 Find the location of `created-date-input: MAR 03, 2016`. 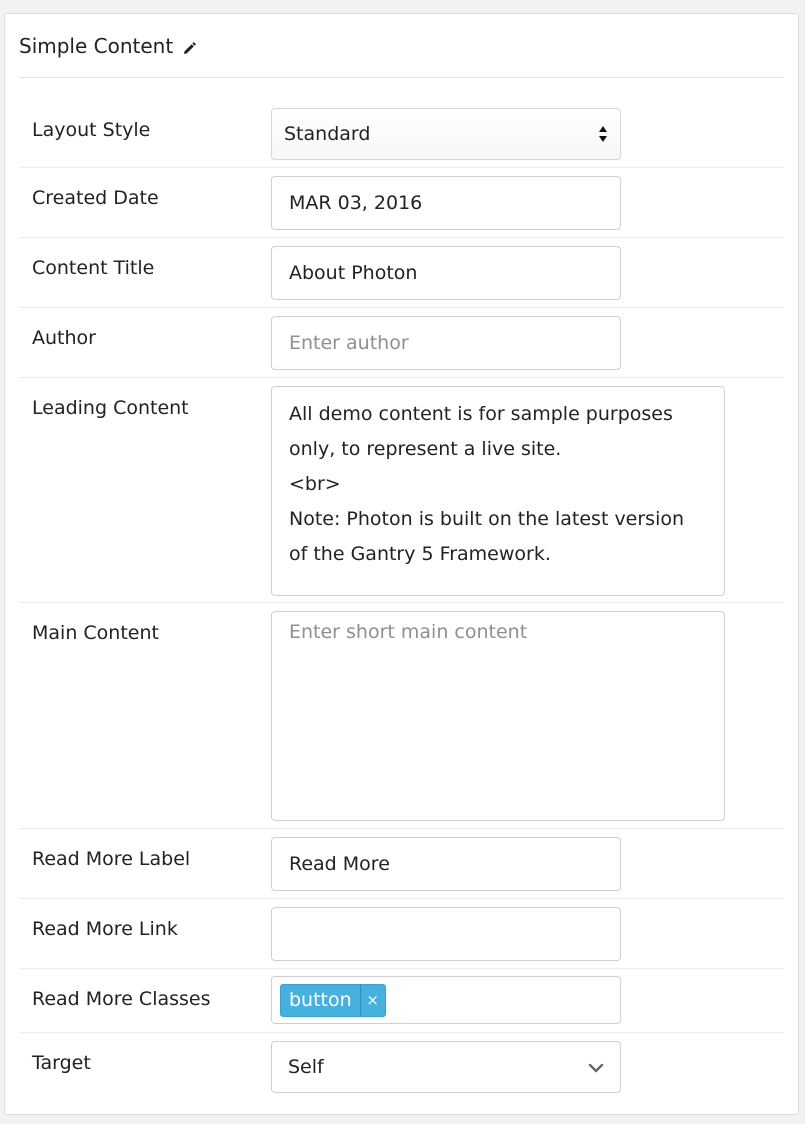

created-date-input: MAR 03, 2016 is located at coordinates (446, 203).